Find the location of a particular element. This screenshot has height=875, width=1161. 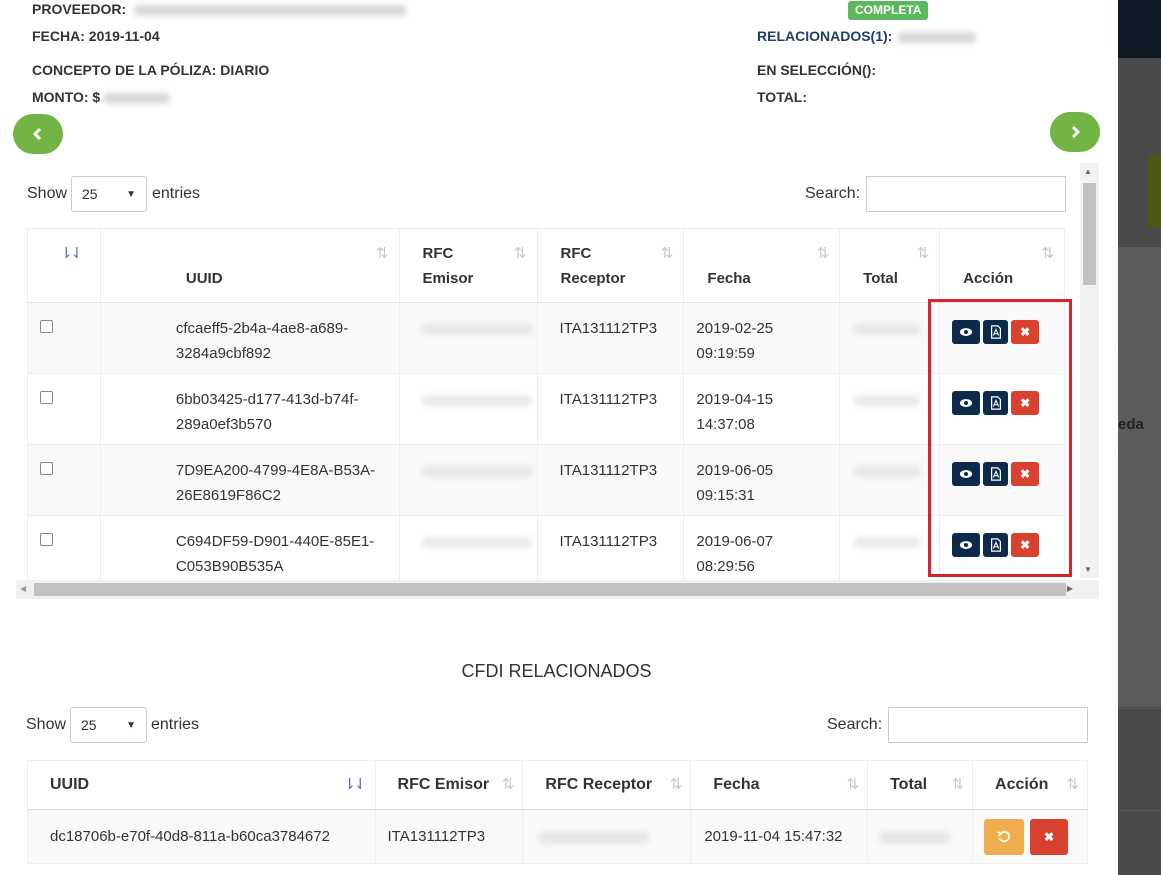

undo-button is located at coordinates (1004, 836).